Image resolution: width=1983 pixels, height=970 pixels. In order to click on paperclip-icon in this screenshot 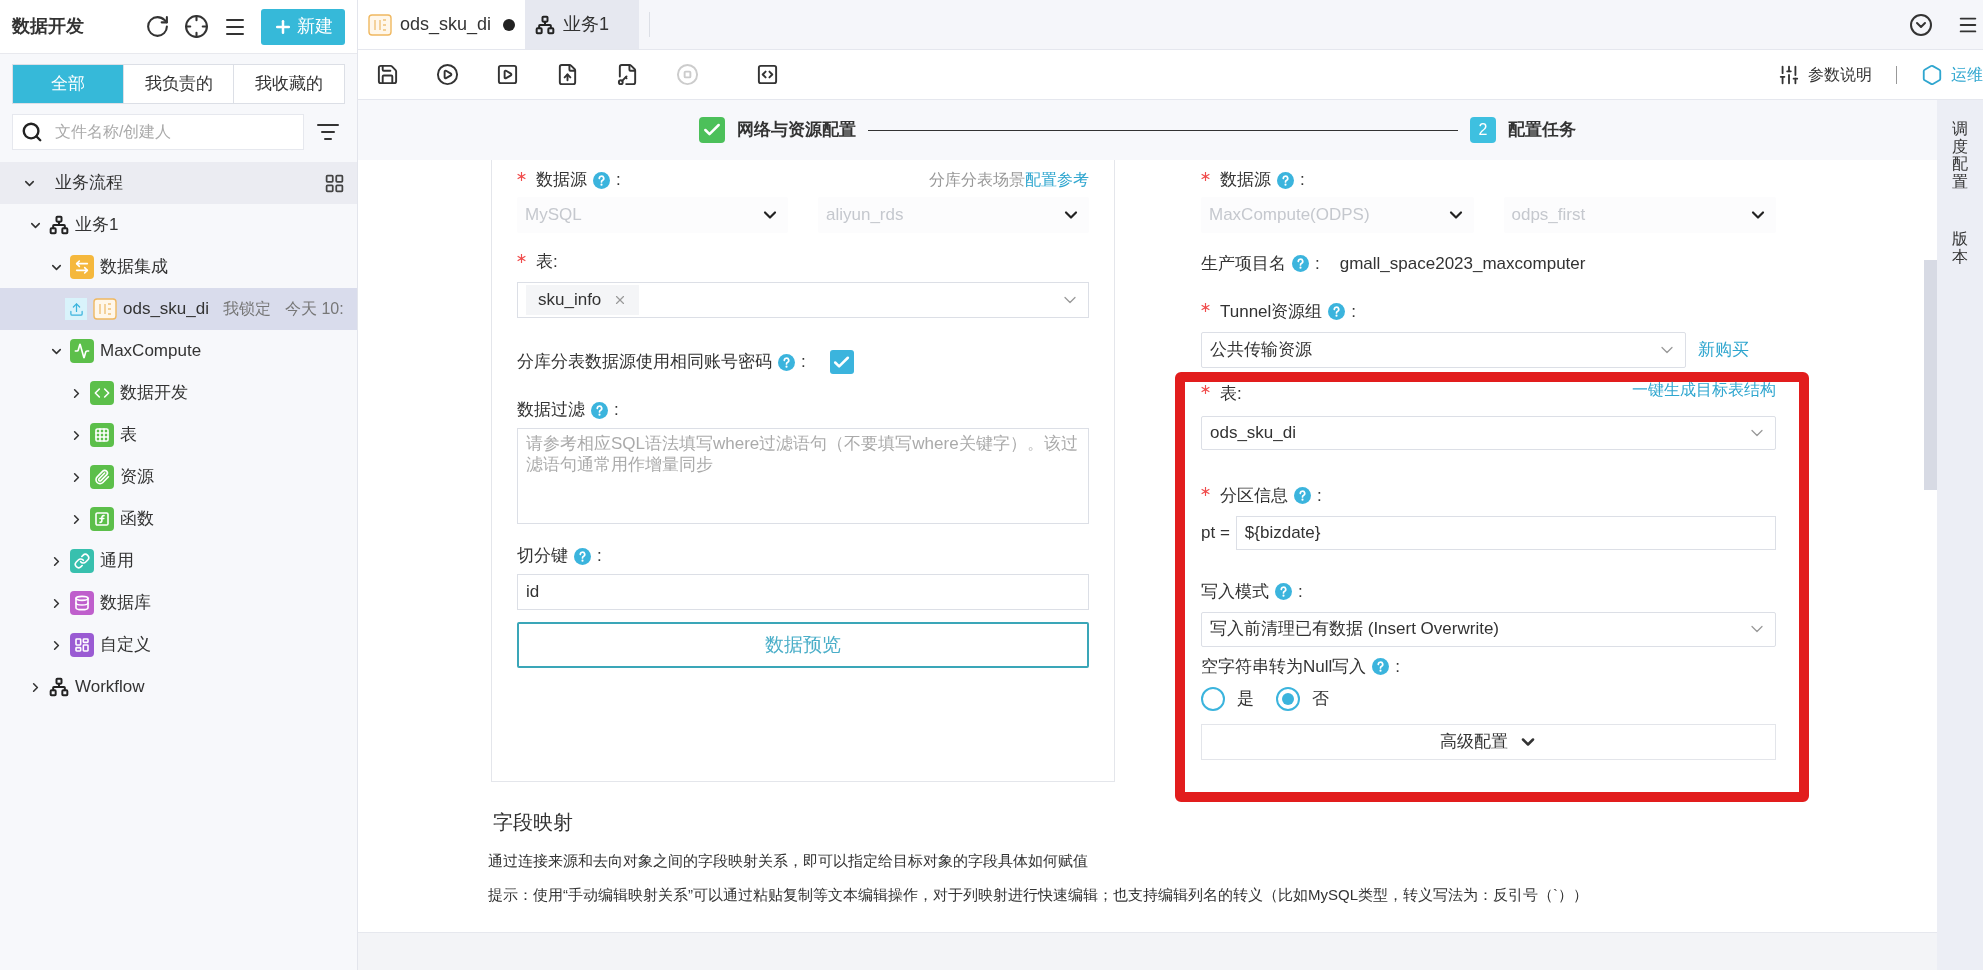, I will do `click(102, 477)`.